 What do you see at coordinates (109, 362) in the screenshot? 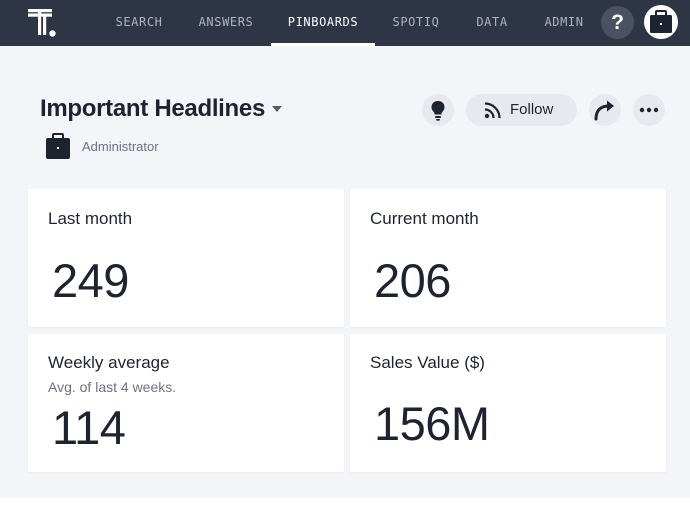
I see `card-title: Weekly average` at bounding box center [109, 362].